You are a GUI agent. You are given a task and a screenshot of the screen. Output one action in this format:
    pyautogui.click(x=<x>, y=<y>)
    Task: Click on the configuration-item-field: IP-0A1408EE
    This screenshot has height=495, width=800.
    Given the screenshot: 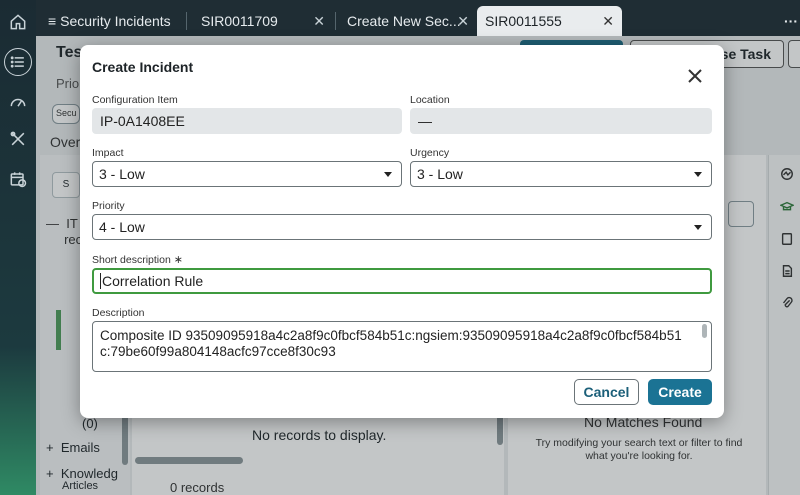 What is the action you would take?
    pyautogui.click(x=247, y=121)
    